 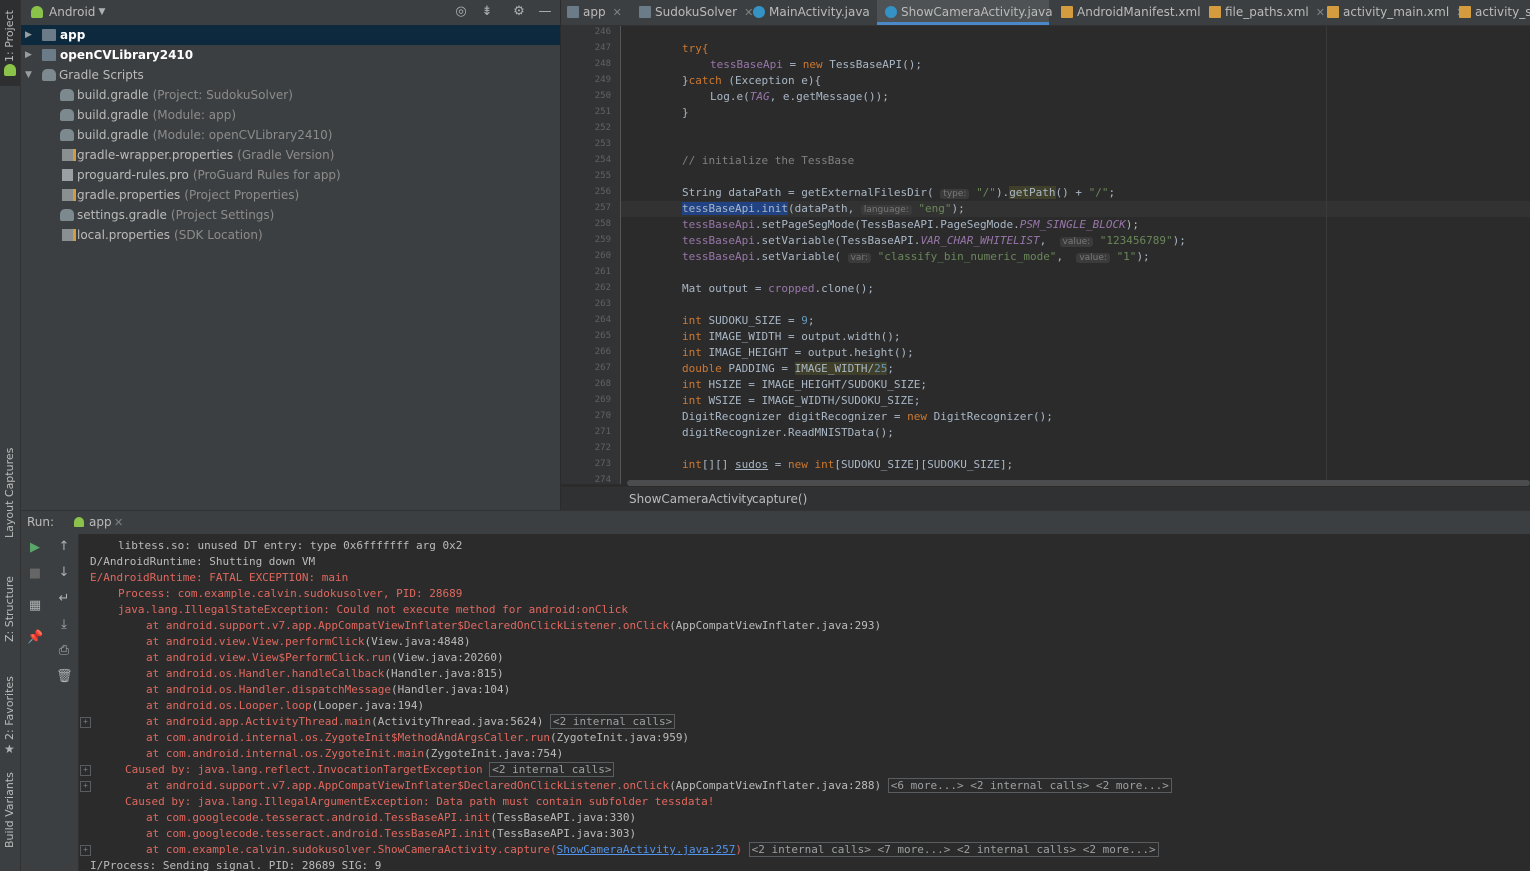 I want to click on tab-activity-main: activity_main.xml✕, so click(x=1396, y=12).